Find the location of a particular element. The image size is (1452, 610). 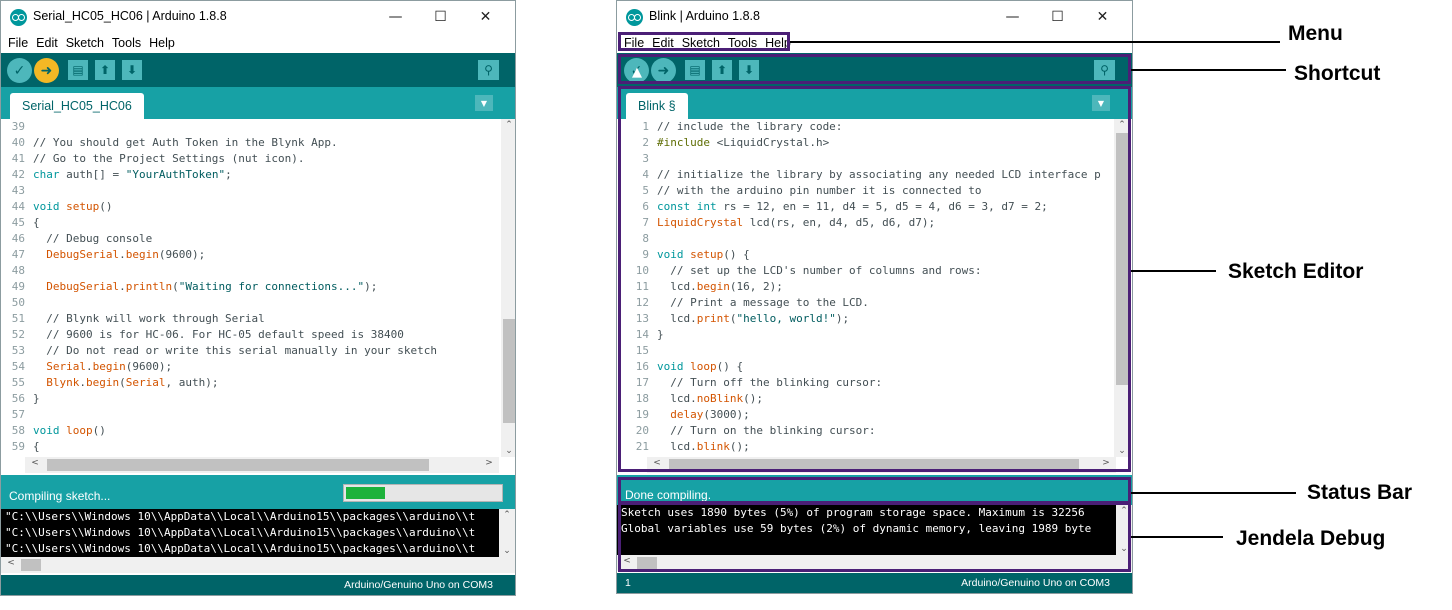

code-line: 56} is located at coordinates (255, 399).